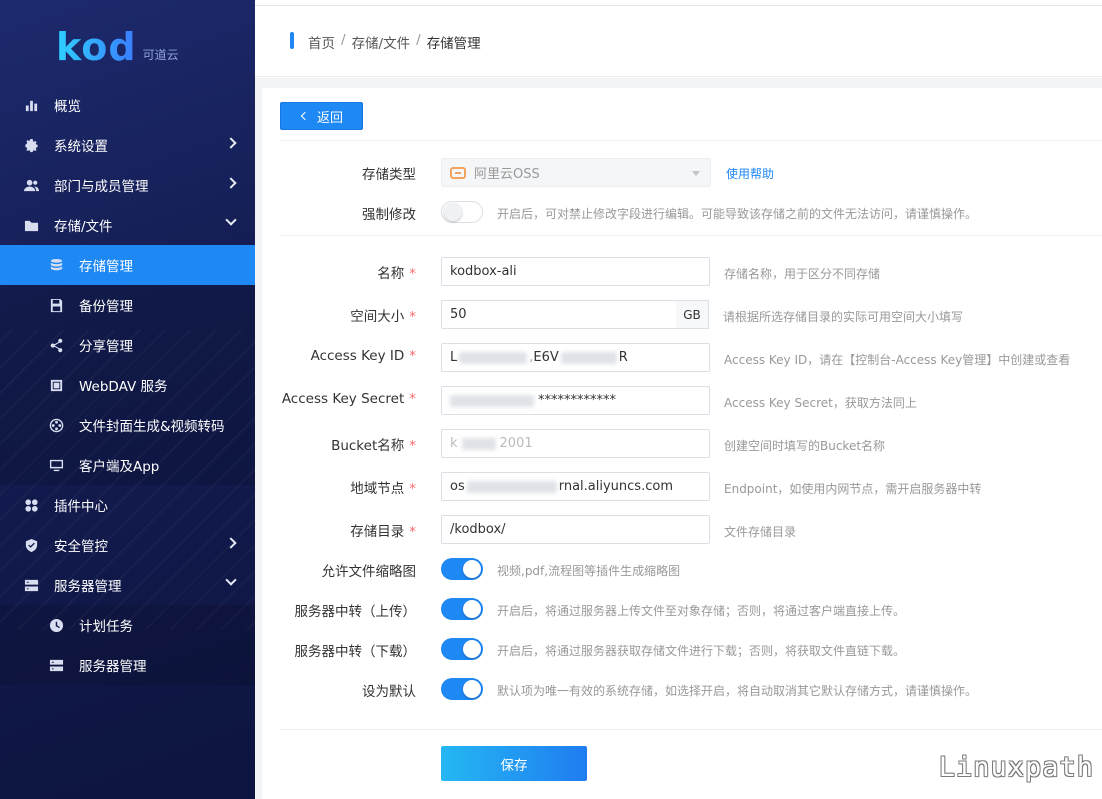  Describe the element at coordinates (453, 44) in the screenshot. I see `breadcrumb-storage-management: 存储管理` at that location.